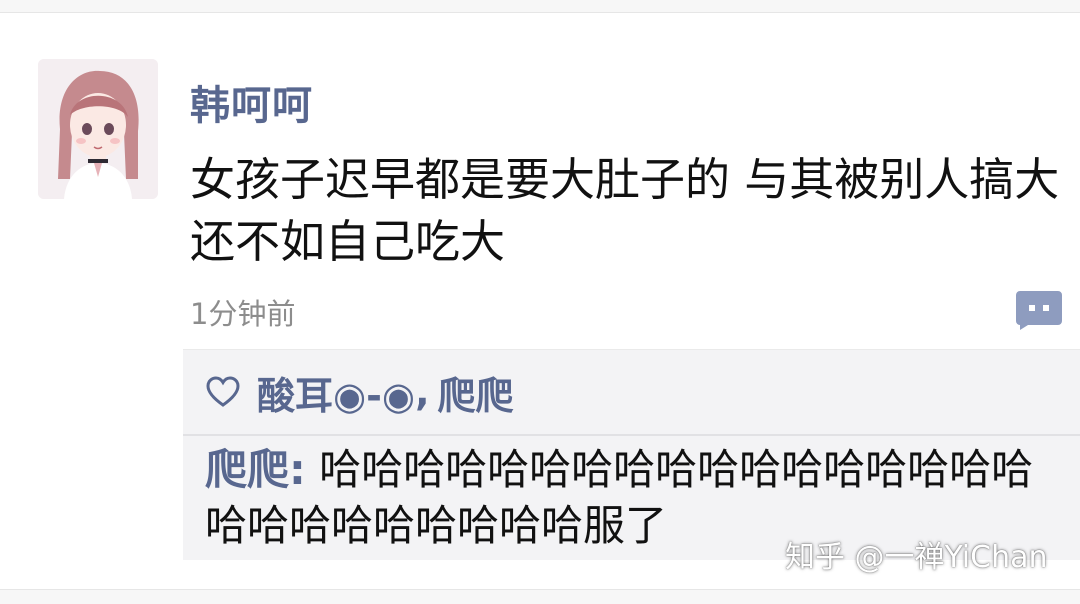  What do you see at coordinates (251, 102) in the screenshot?
I see `comment-username: 韩呵呵` at bounding box center [251, 102].